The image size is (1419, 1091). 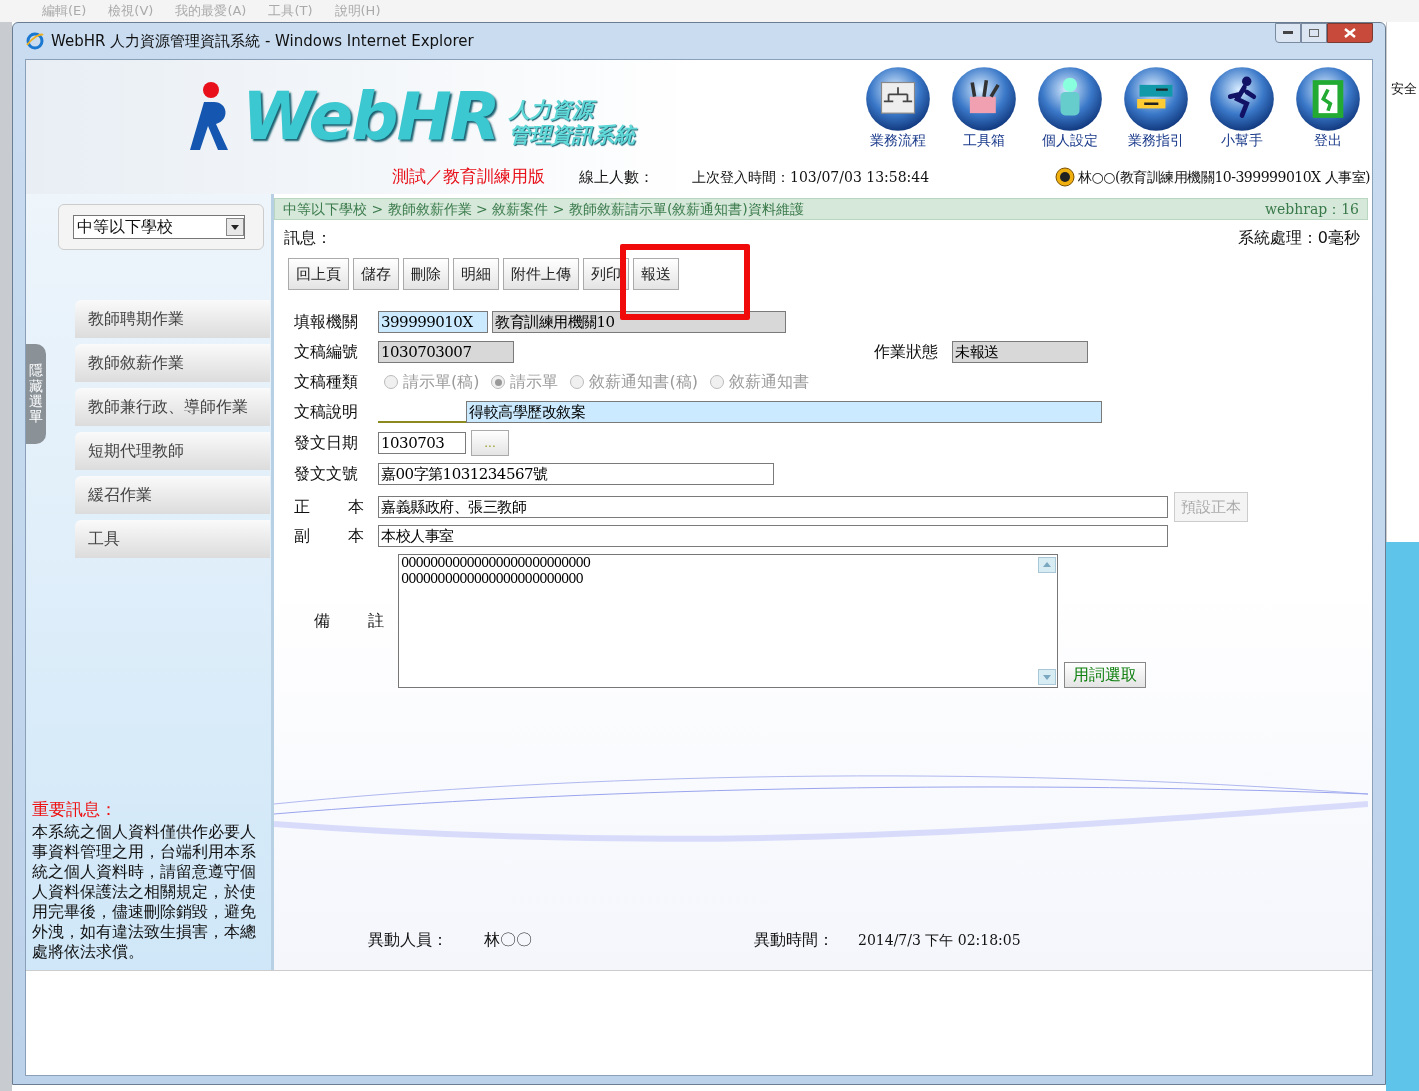 I want to click on user-status-icon, so click(x=1065, y=177).